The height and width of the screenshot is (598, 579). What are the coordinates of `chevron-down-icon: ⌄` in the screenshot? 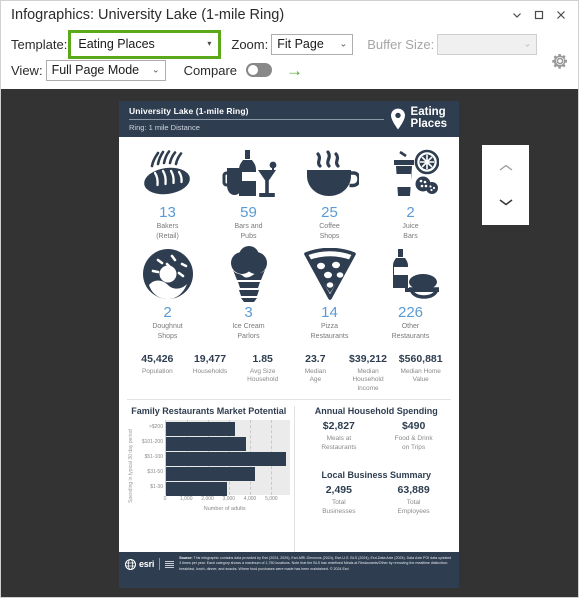 It's located at (343, 43).